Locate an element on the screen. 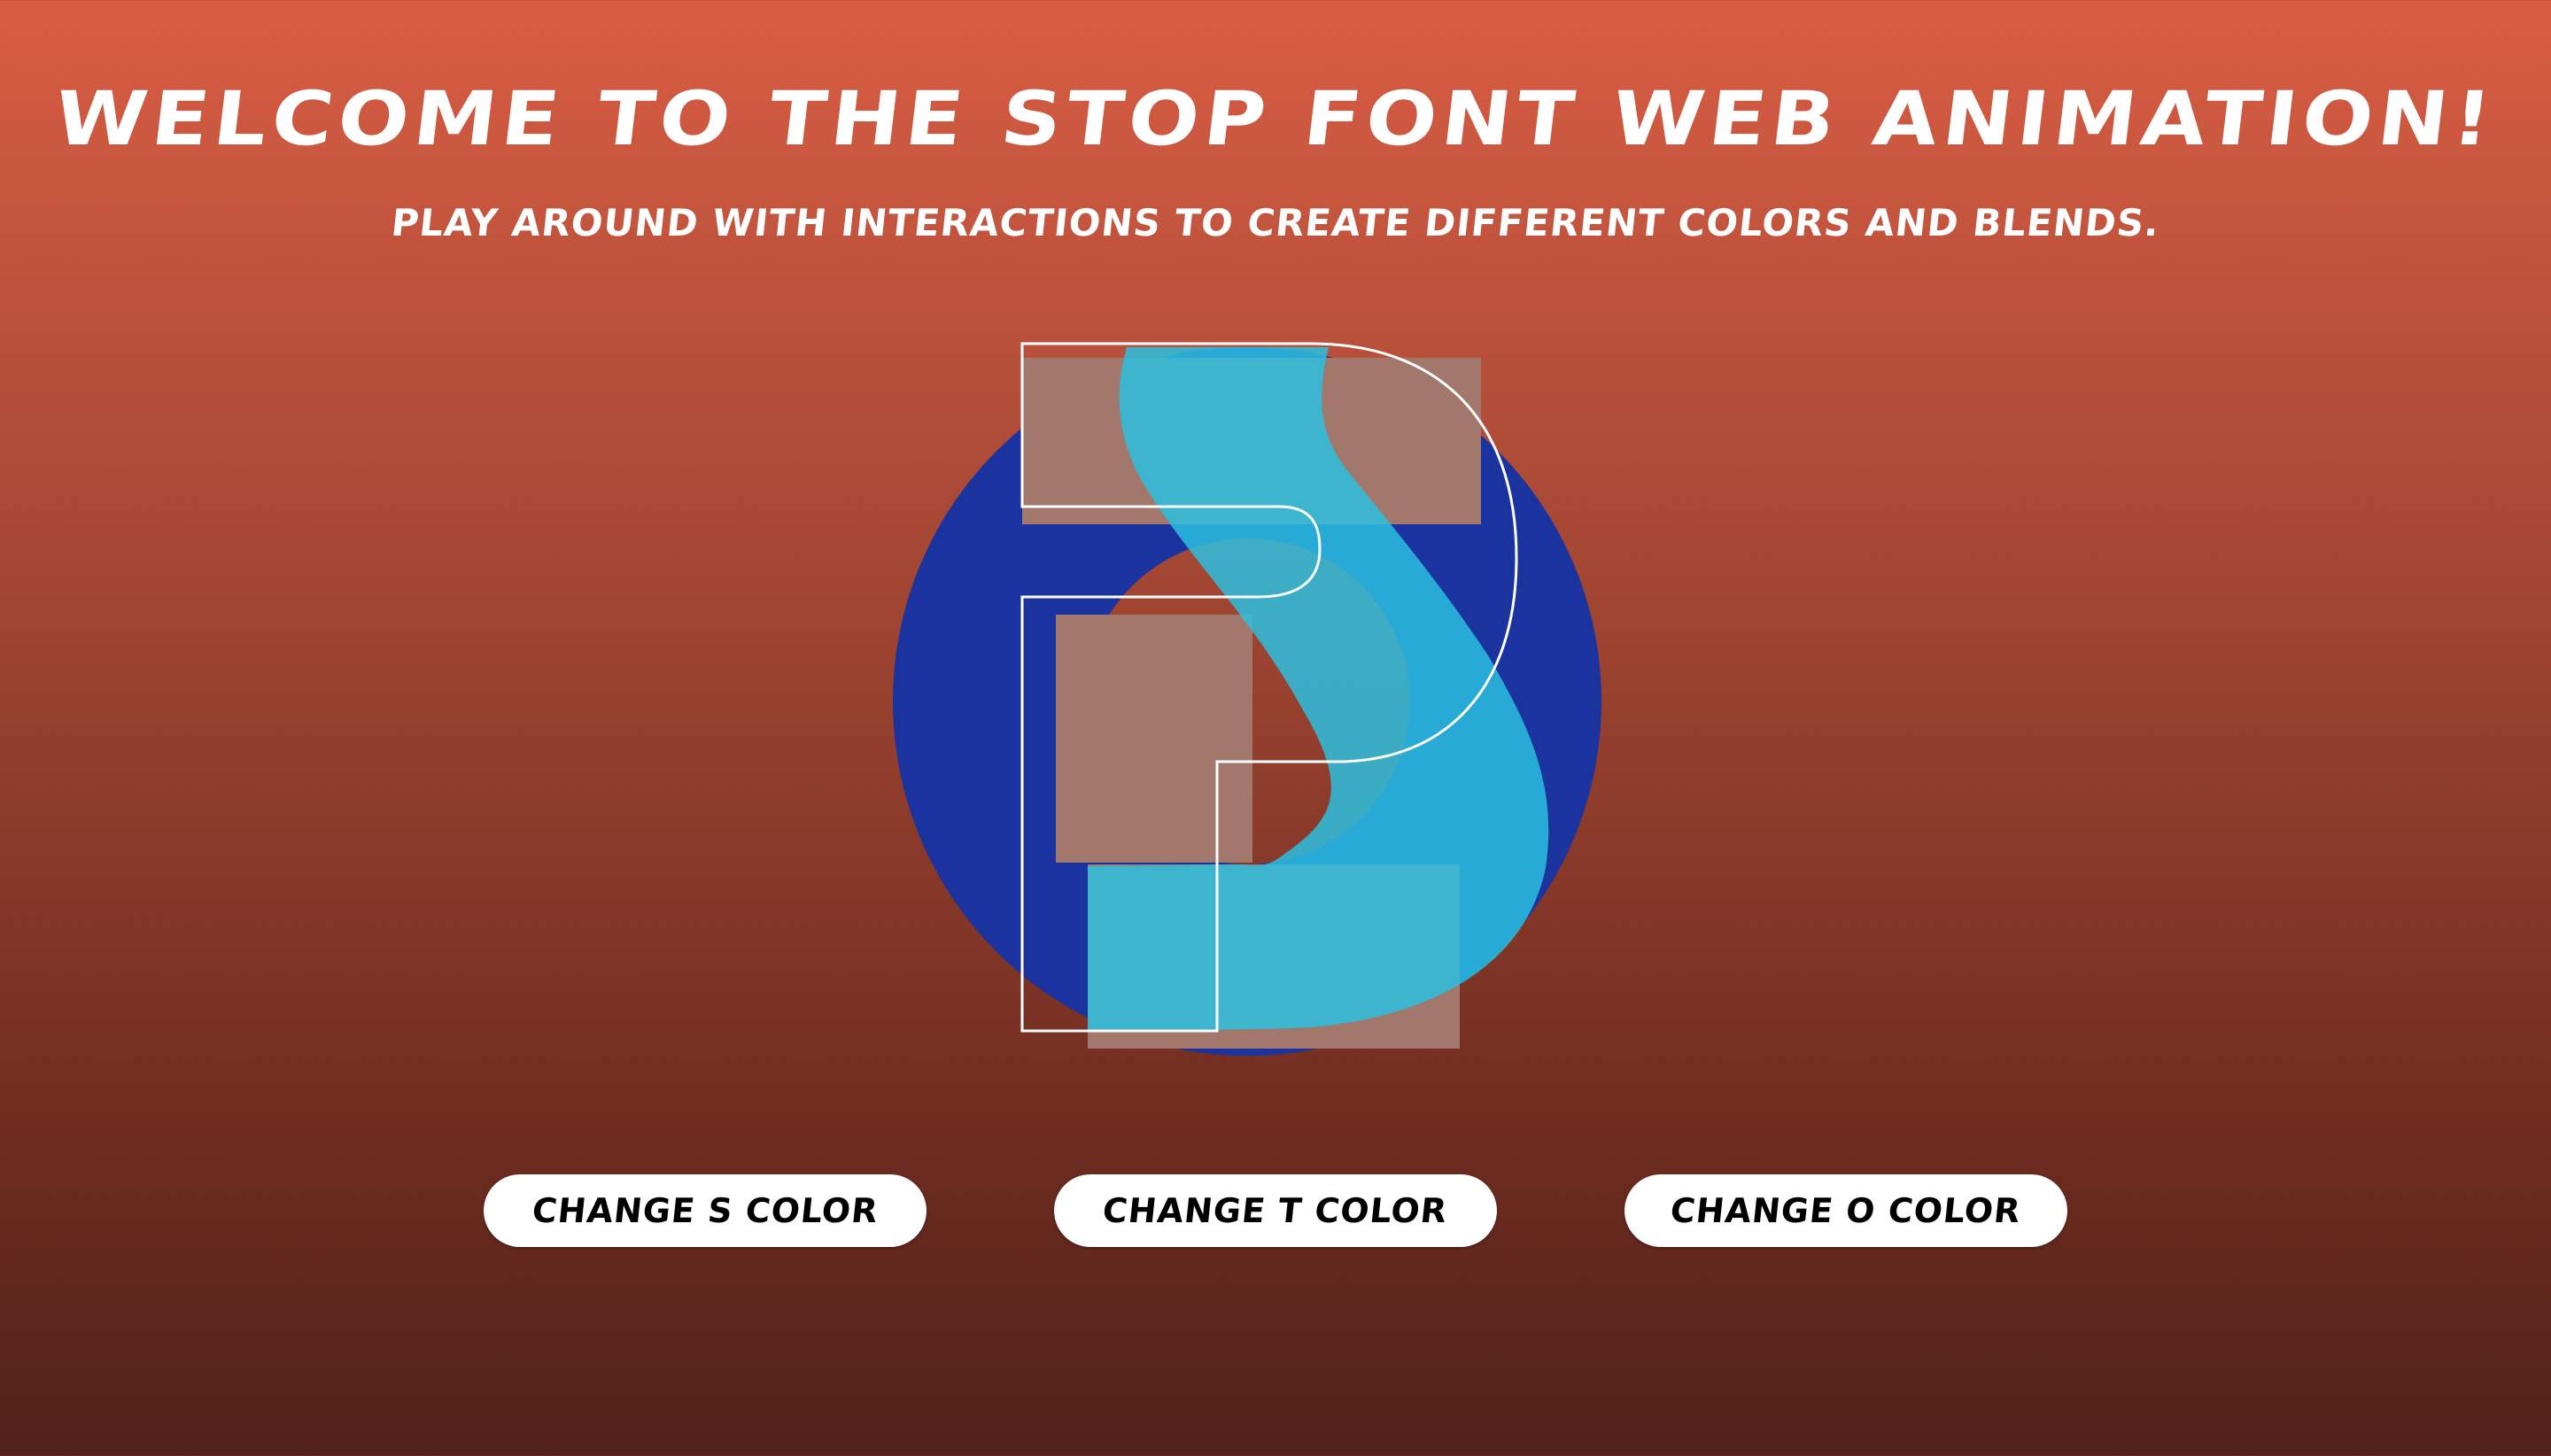 This screenshot has width=2551, height=1456. change-s-color-button: Change S color is located at coordinates (706, 1210).